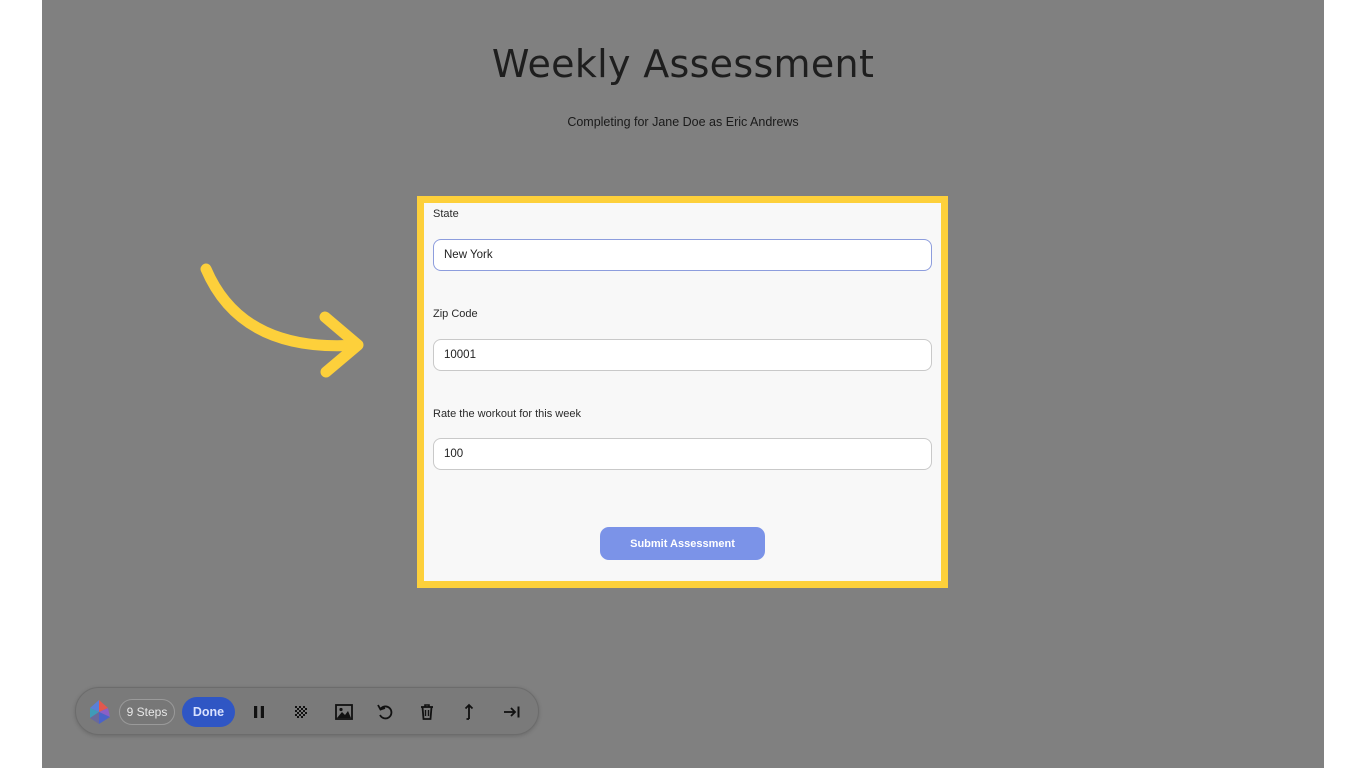 The width and height of the screenshot is (1366, 768). I want to click on blur-icon, so click(301, 712).